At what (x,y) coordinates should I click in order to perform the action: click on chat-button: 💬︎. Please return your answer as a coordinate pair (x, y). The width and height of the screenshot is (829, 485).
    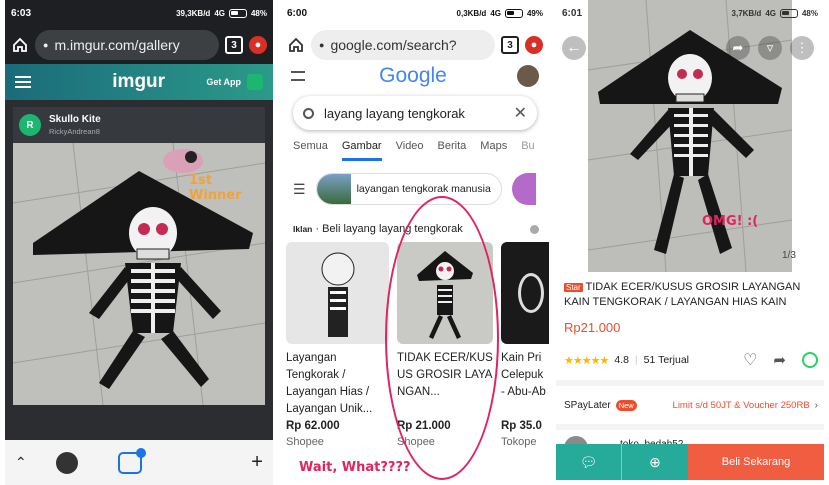
    Looking at the image, I should click on (589, 462).